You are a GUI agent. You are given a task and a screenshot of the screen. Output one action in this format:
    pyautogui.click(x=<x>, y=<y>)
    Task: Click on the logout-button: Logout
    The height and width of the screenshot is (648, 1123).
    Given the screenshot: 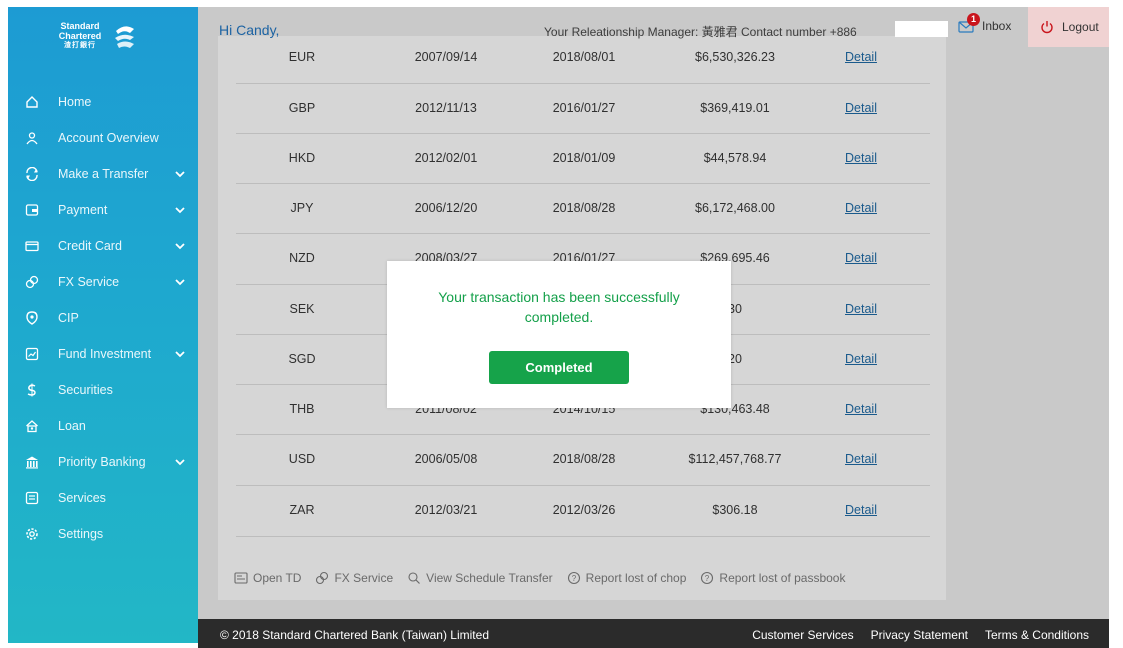 What is the action you would take?
    pyautogui.click(x=1068, y=27)
    